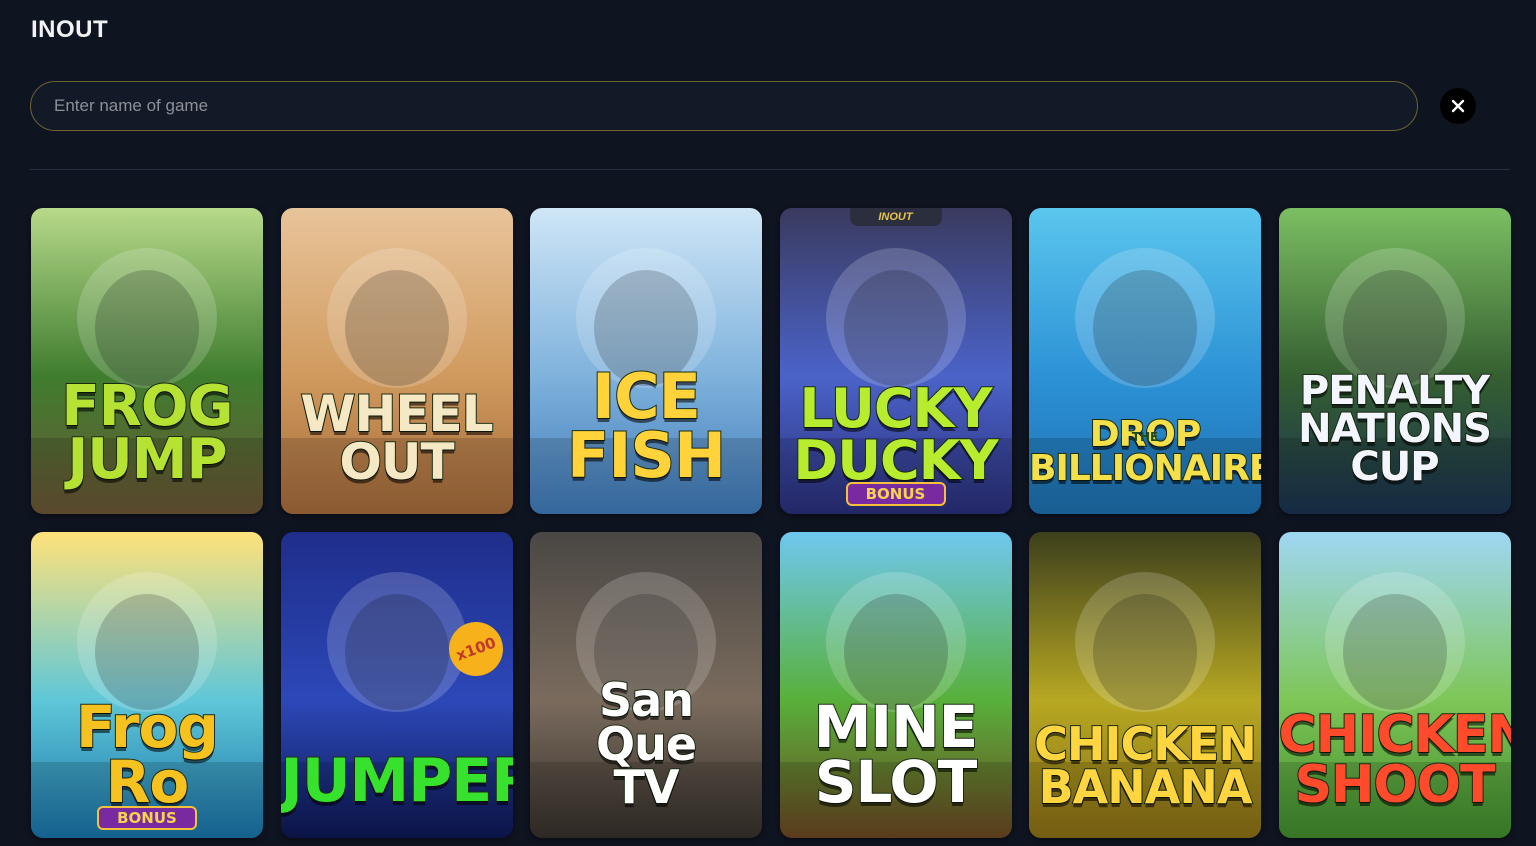  I want to click on brand-logo: INOUT, so click(895, 217).